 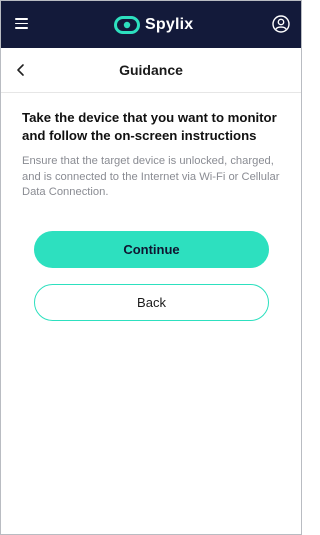 I want to click on page-header: Guidance, so click(x=151, y=70).